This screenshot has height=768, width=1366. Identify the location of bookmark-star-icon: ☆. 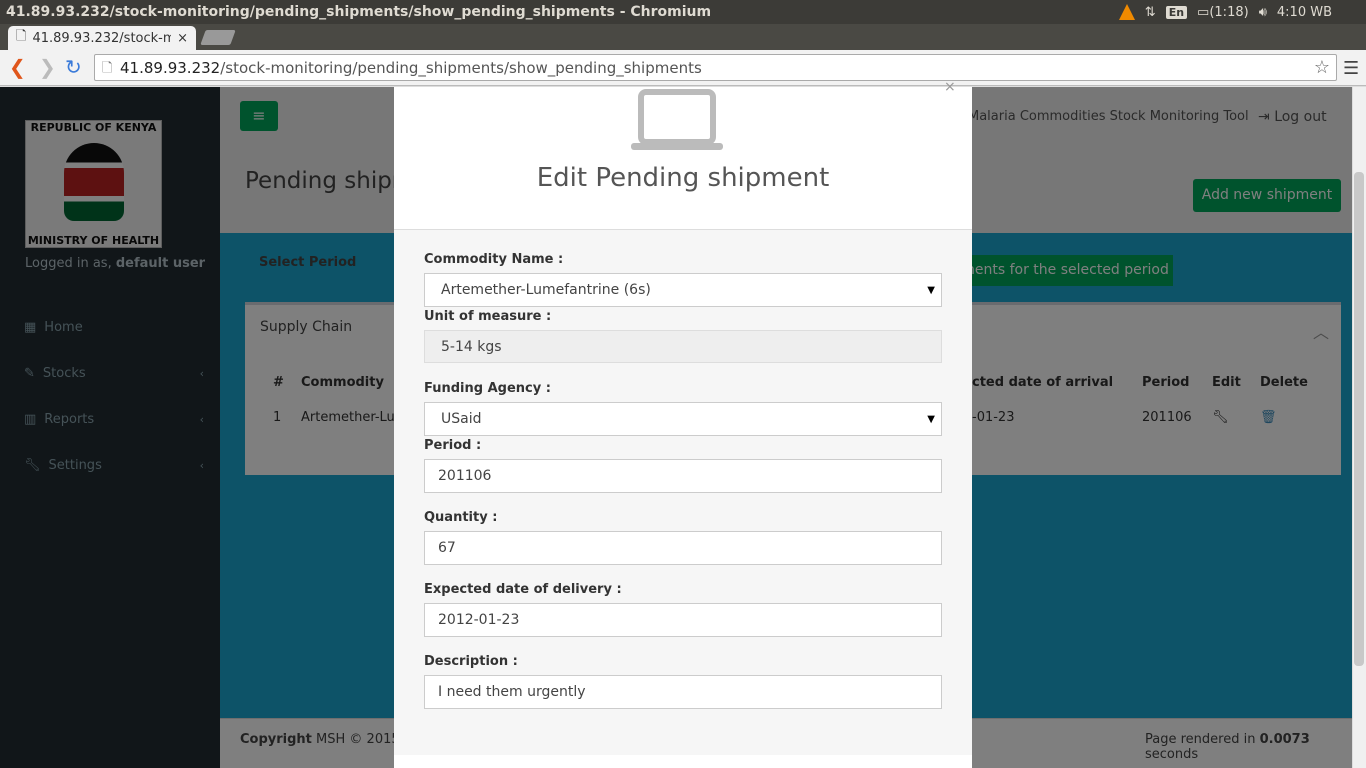
(1322, 67).